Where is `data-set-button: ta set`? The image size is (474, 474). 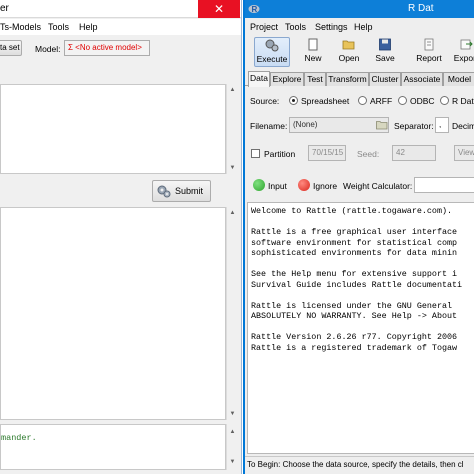 data-set-button: ta set is located at coordinates (11, 48).